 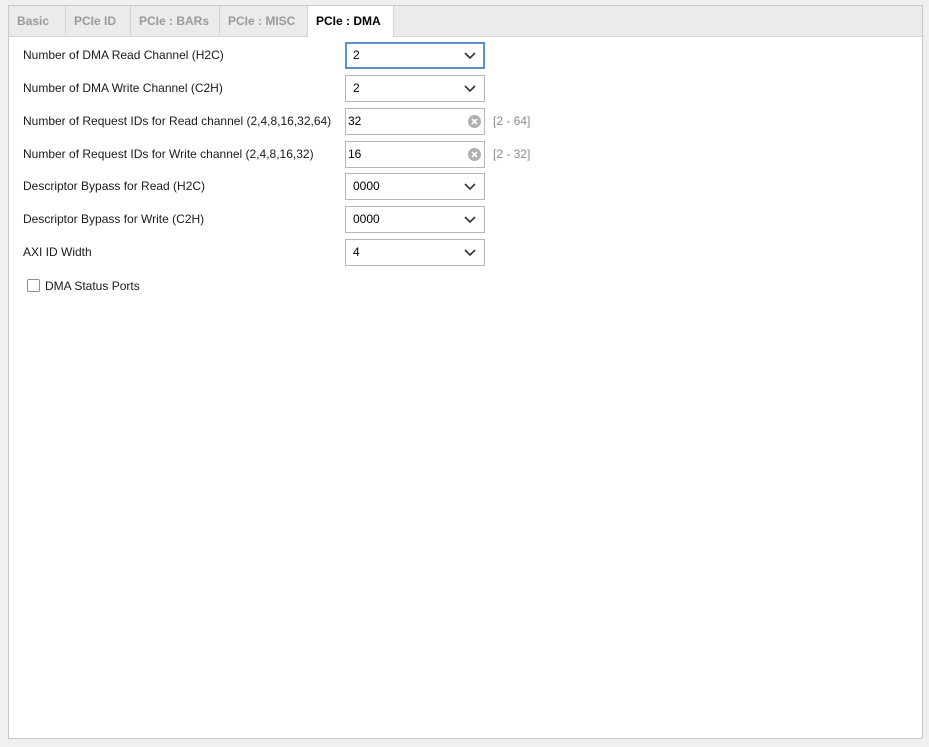 I want to click on form-row-dma-write-channel: Number of DMA Write Channel (C2H) 2, so click(x=465, y=88).